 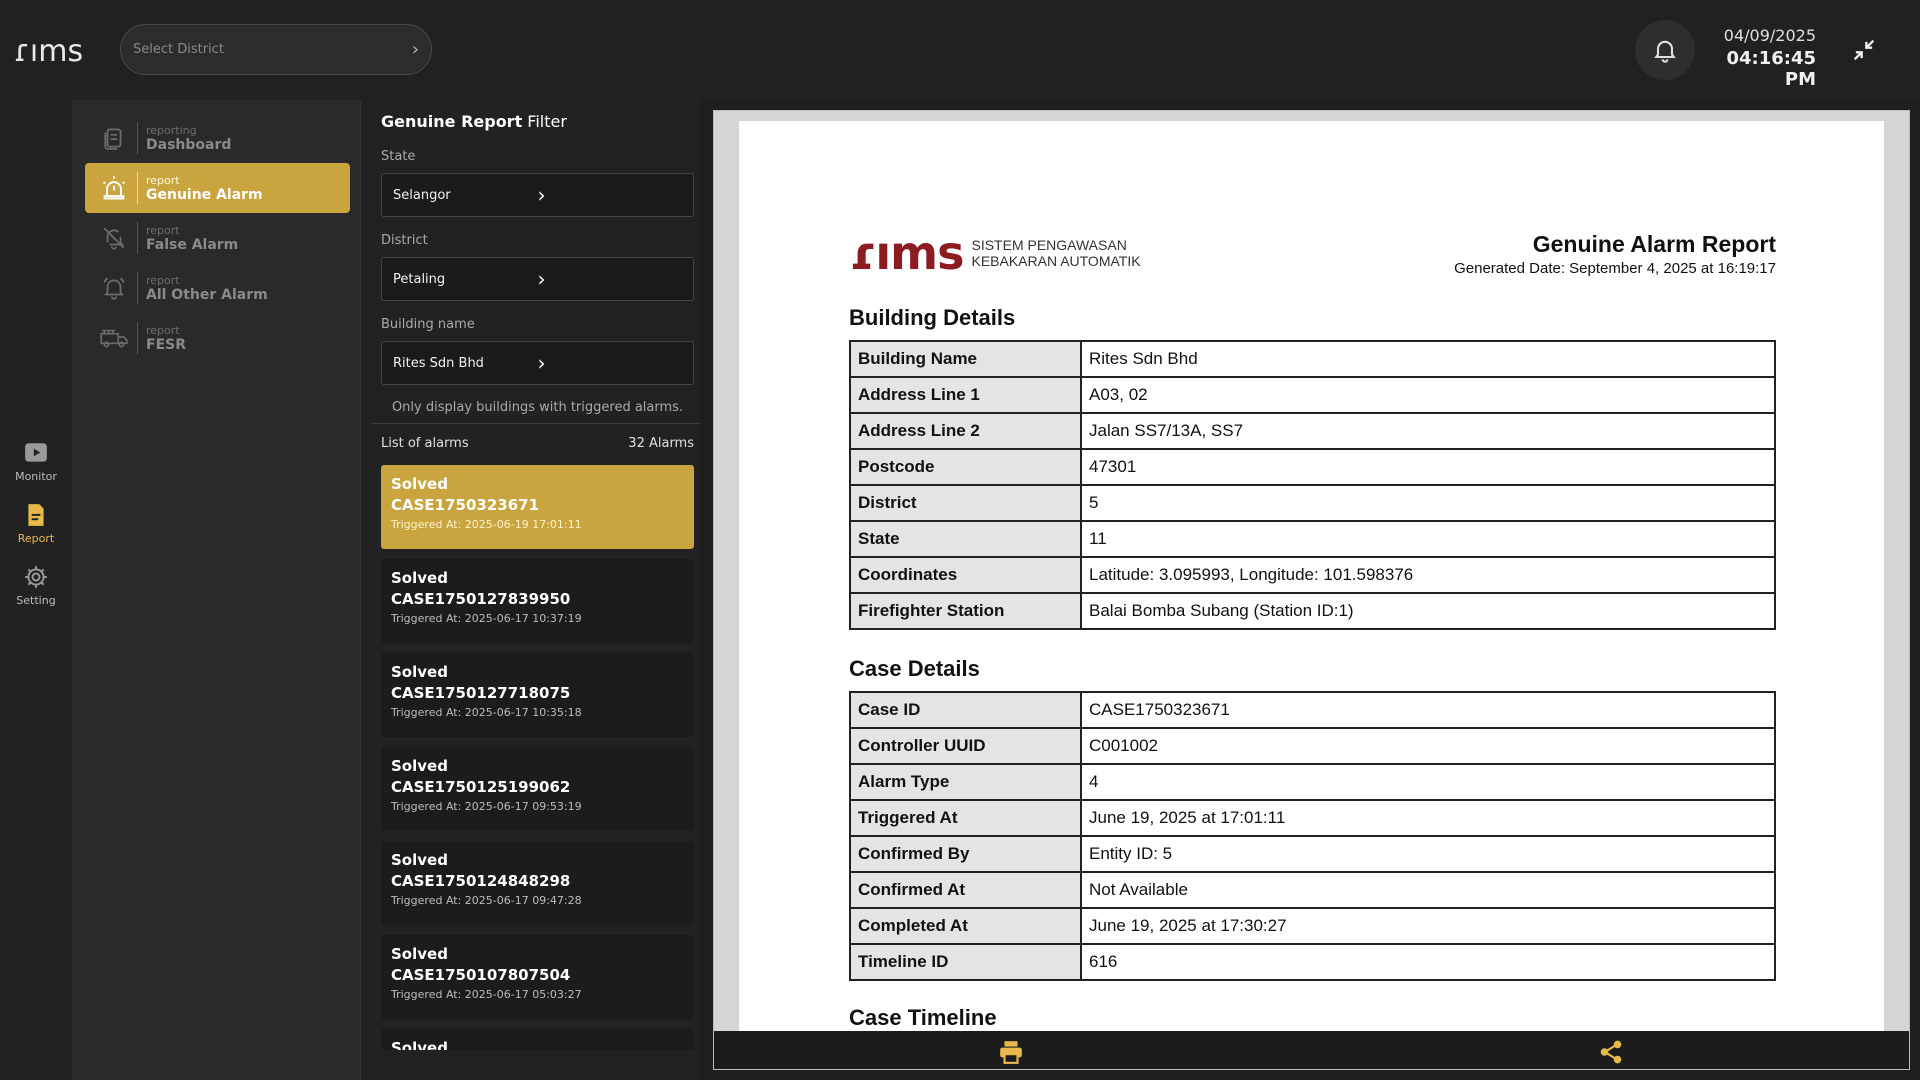 I want to click on field-value: Entity ID: 5, so click(x=1428, y=854).